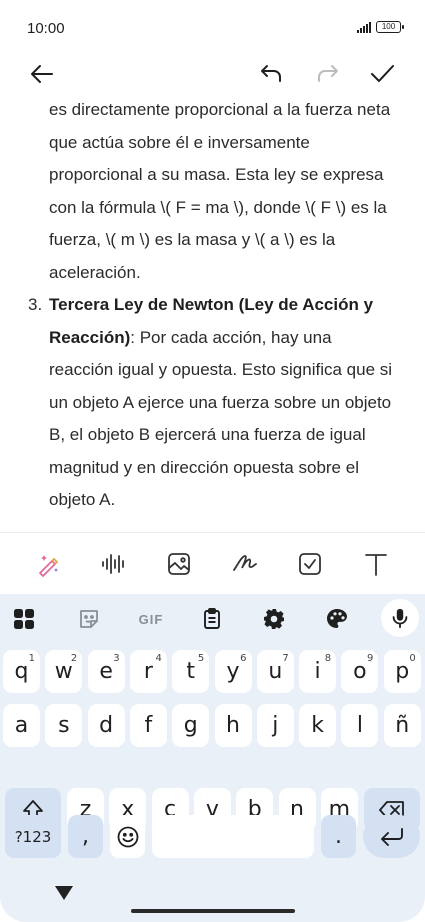 The width and height of the screenshot is (425, 922). I want to click on emoji-icon, so click(127, 836).